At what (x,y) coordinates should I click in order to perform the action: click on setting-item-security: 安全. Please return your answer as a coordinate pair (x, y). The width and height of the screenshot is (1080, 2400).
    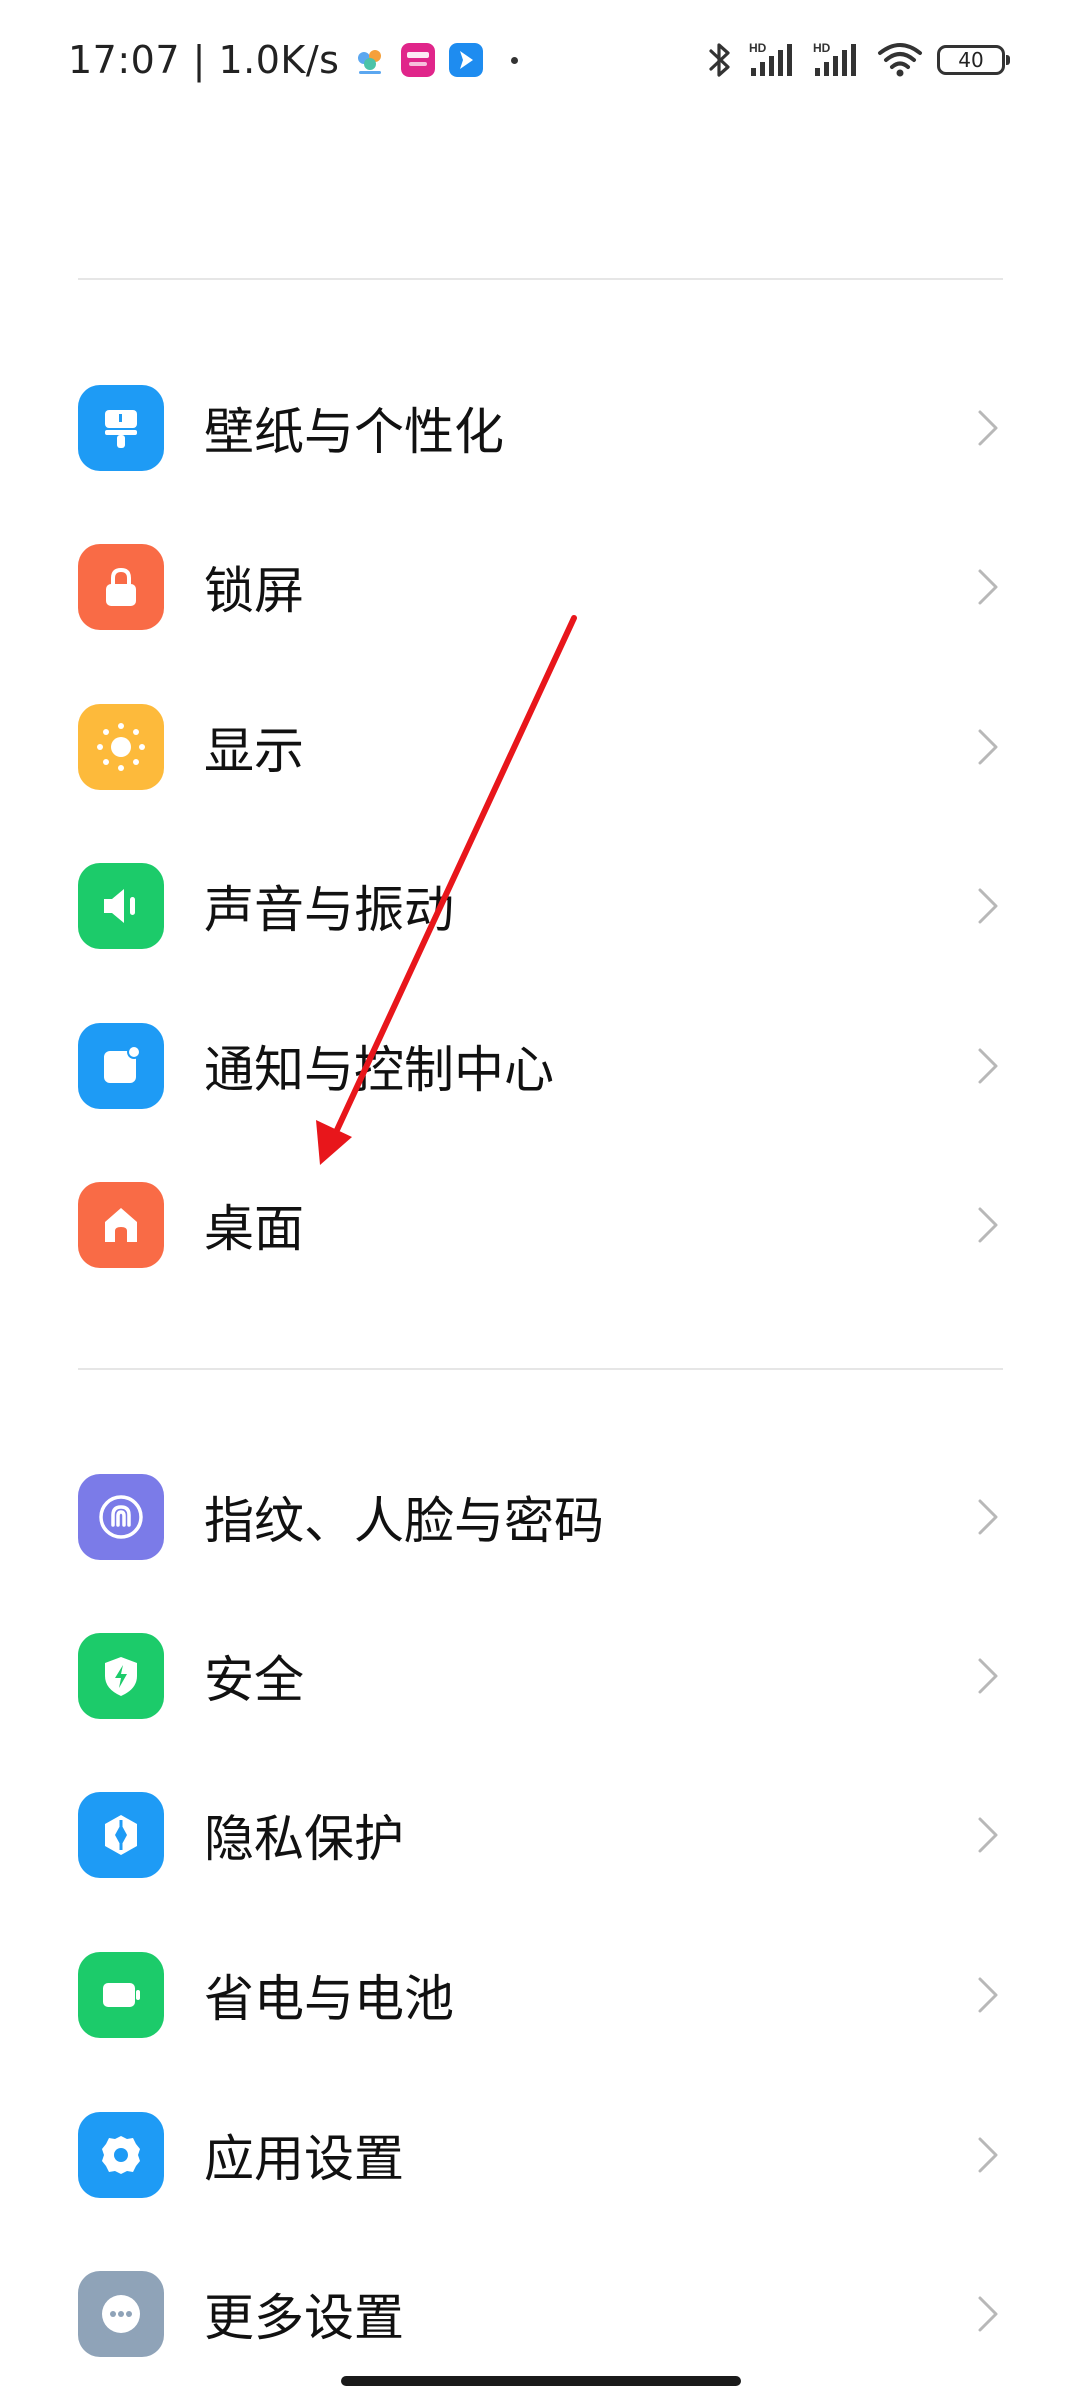
    Looking at the image, I should click on (540, 1676).